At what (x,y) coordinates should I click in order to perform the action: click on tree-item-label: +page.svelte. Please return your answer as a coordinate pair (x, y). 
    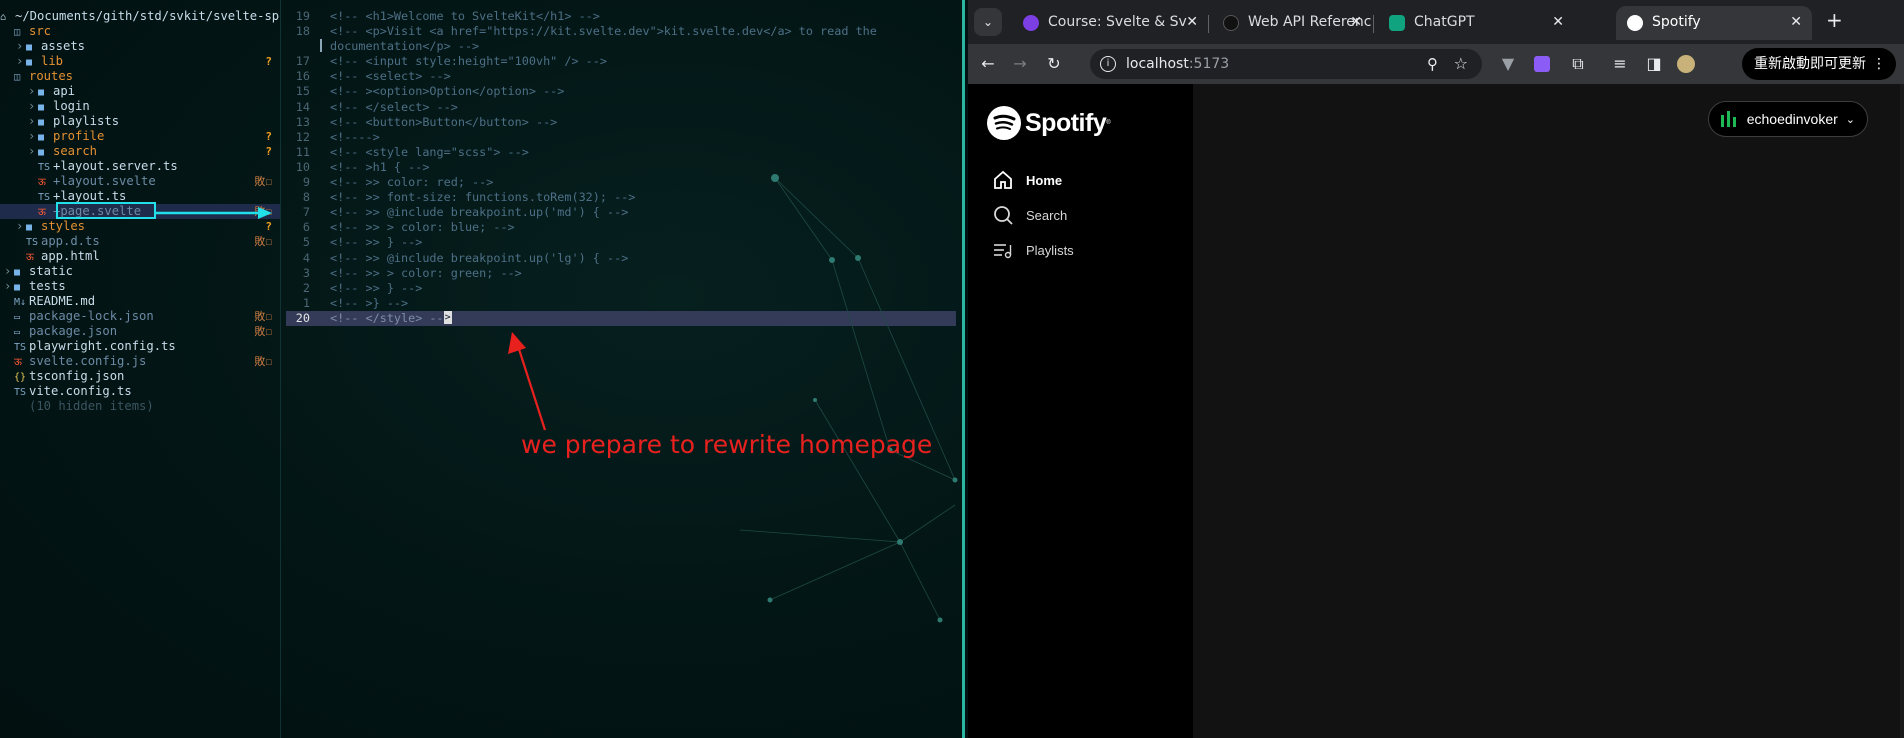
    Looking at the image, I should click on (97, 211).